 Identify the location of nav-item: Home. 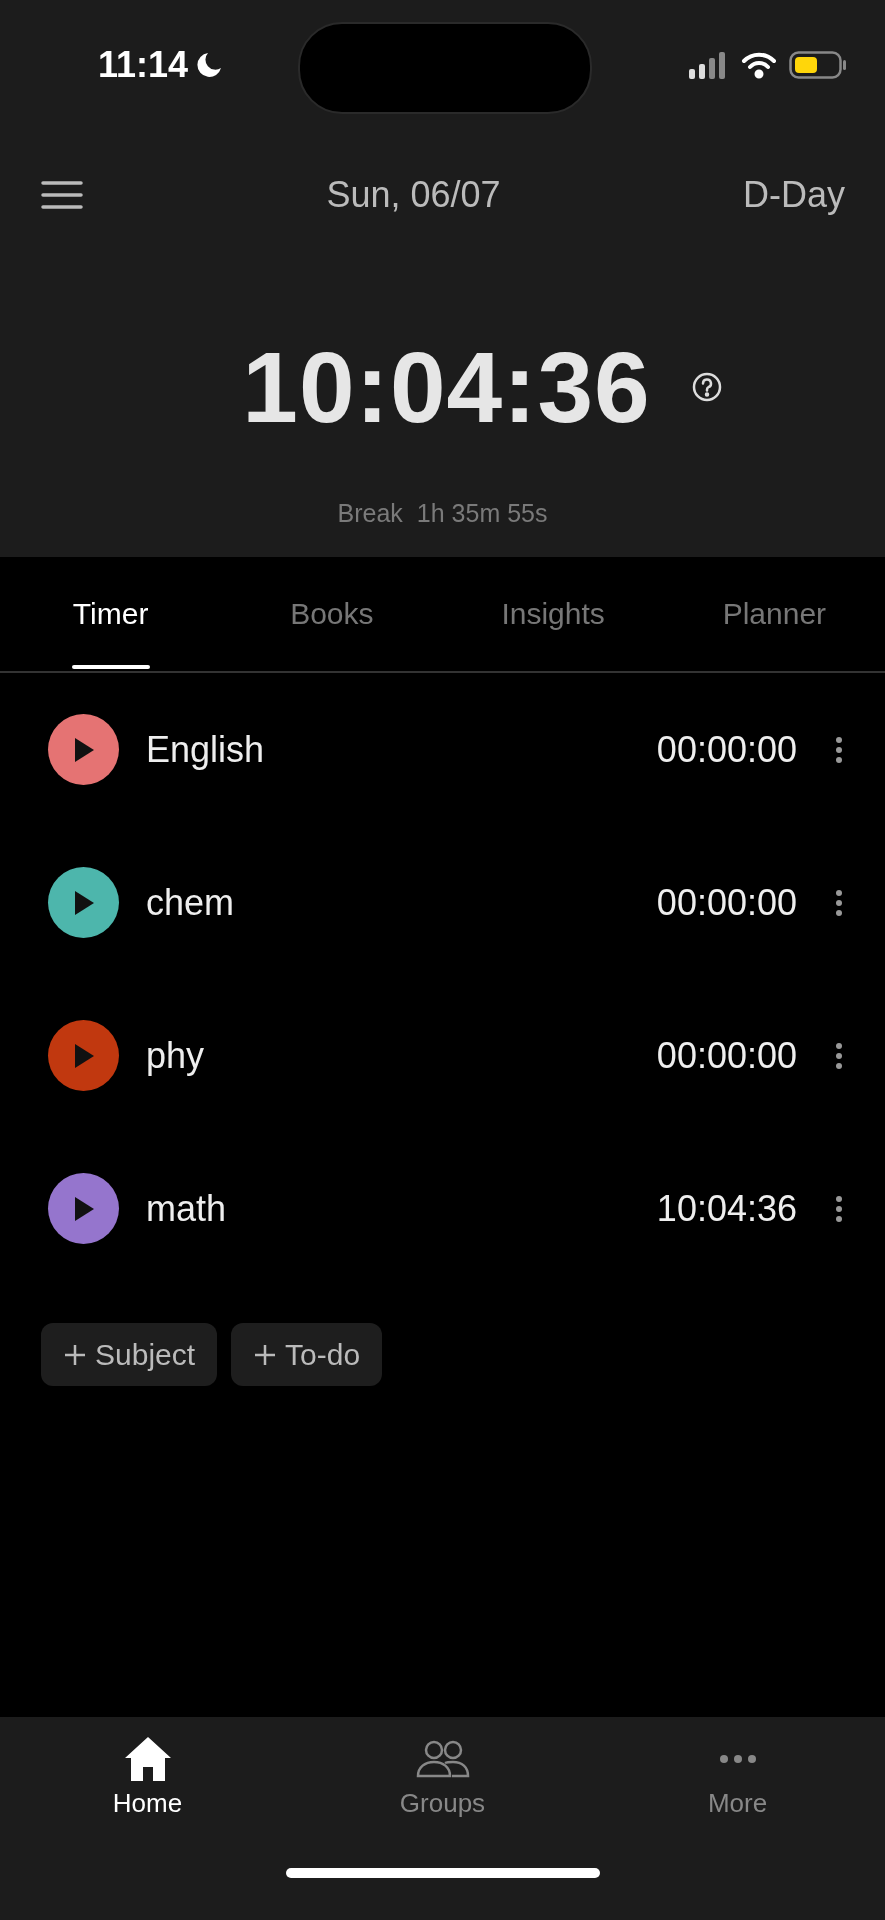
(147, 1776).